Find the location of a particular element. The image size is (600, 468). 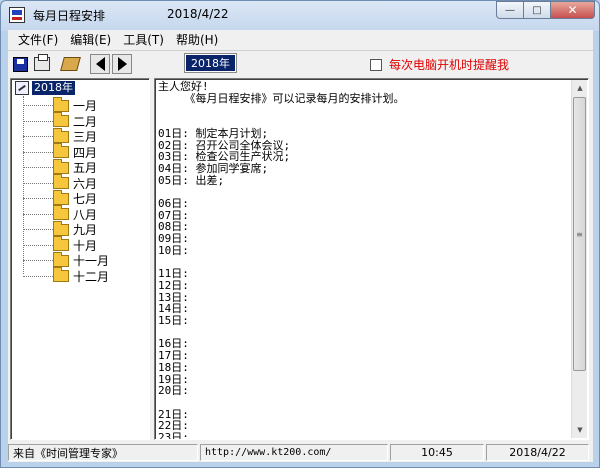

arrow-left-icon is located at coordinates (100, 64).